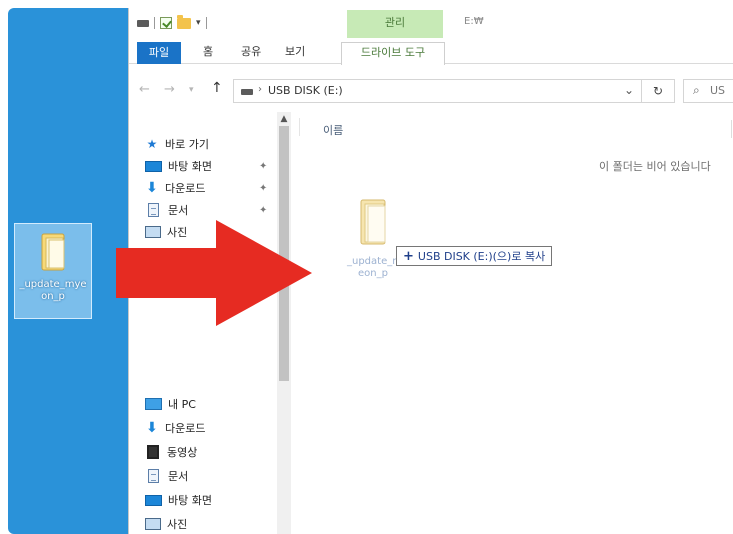 This screenshot has width=733, height=534. I want to click on title-bar: ▾ 관리 E:₩, so click(431, 23).